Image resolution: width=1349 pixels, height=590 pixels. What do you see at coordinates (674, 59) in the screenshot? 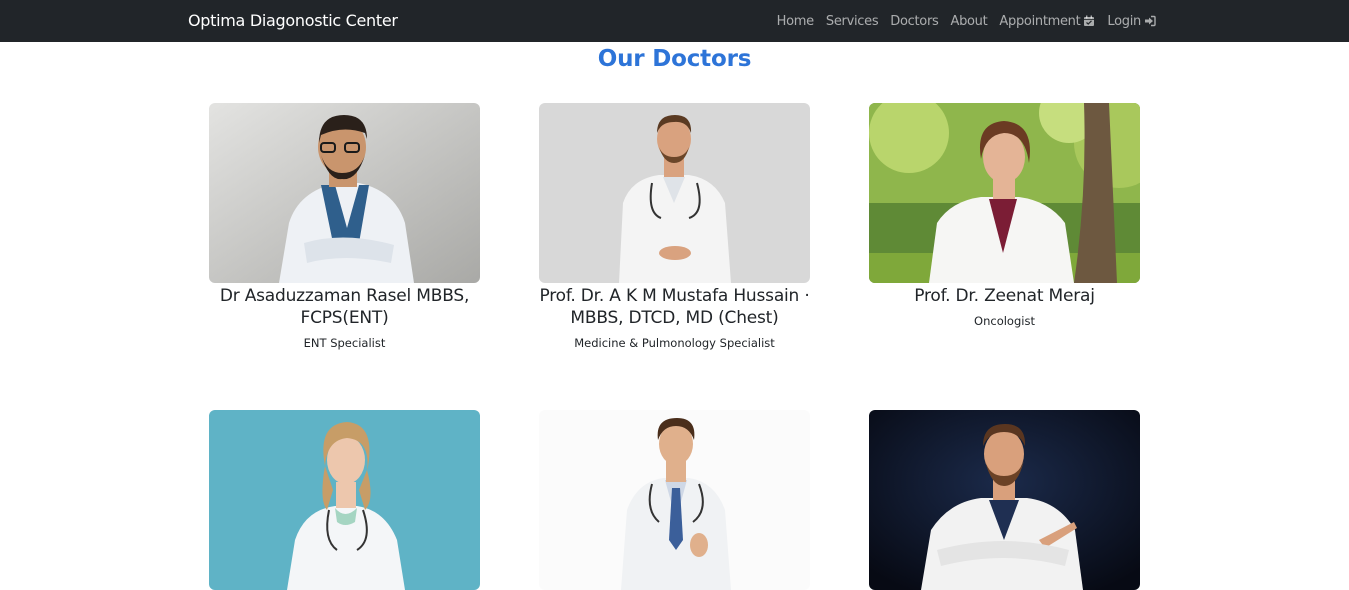
I see `page-title: Our Doctors` at bounding box center [674, 59].